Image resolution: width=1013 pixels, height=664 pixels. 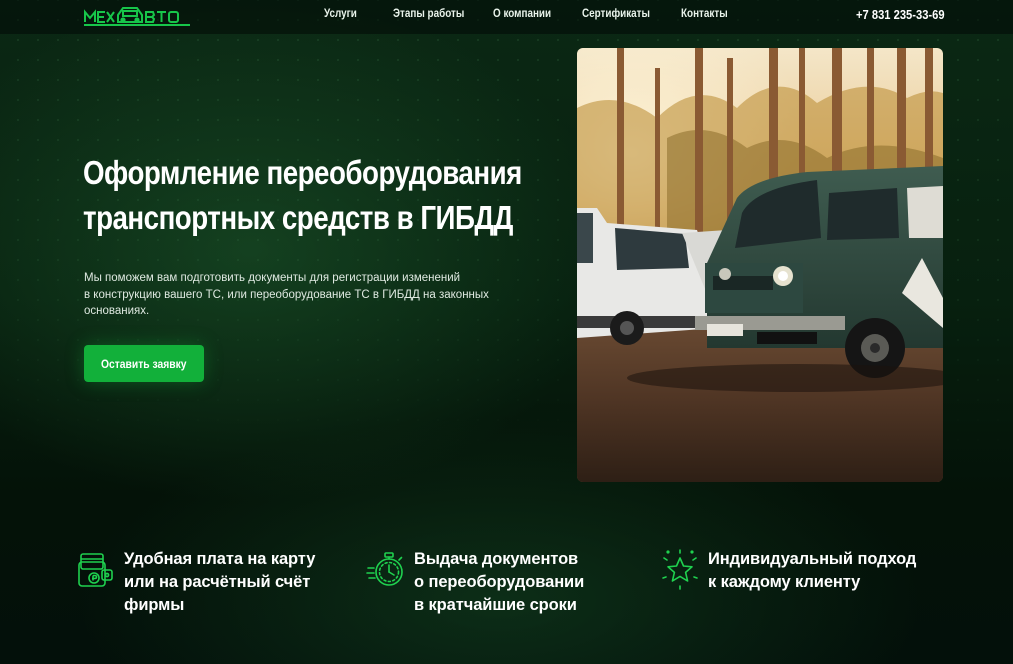 I want to click on feature-line: или на расчётный счёт, so click(x=217, y=582).